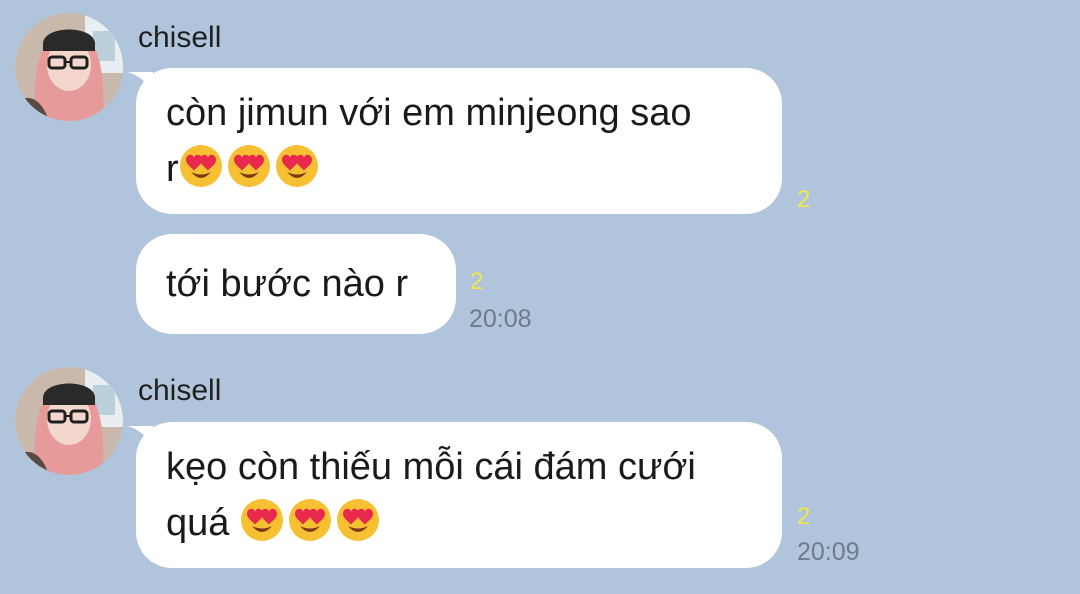 The height and width of the screenshot is (594, 1080). Describe the element at coordinates (828, 552) in the screenshot. I see `message-time: 20:09` at that location.